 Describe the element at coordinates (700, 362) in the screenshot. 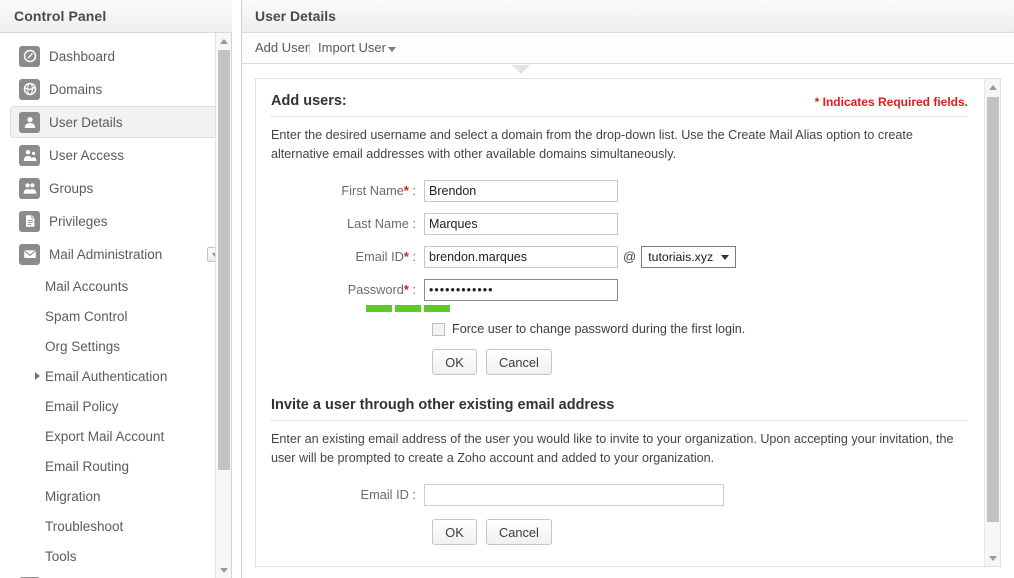

I see `add-users-button-row: OK Cancel` at that location.